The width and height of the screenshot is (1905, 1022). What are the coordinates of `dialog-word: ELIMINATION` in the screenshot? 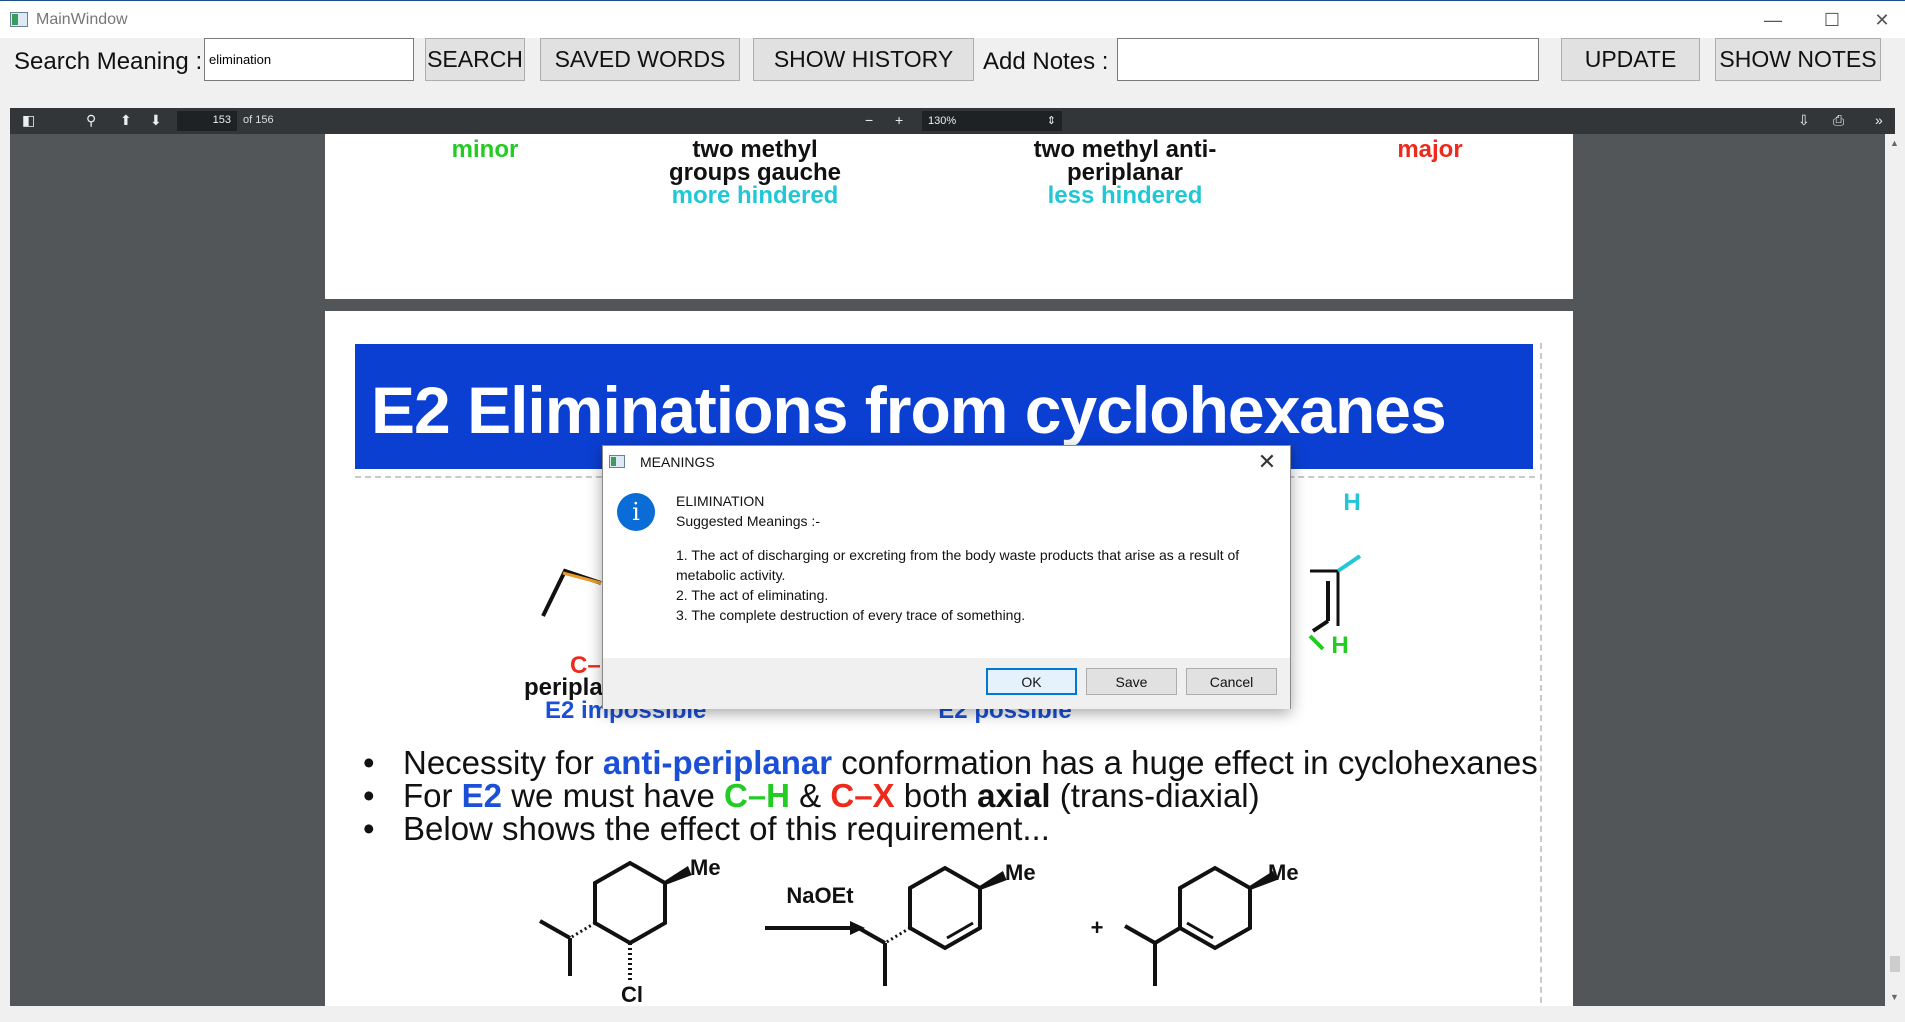 It's located at (720, 501).